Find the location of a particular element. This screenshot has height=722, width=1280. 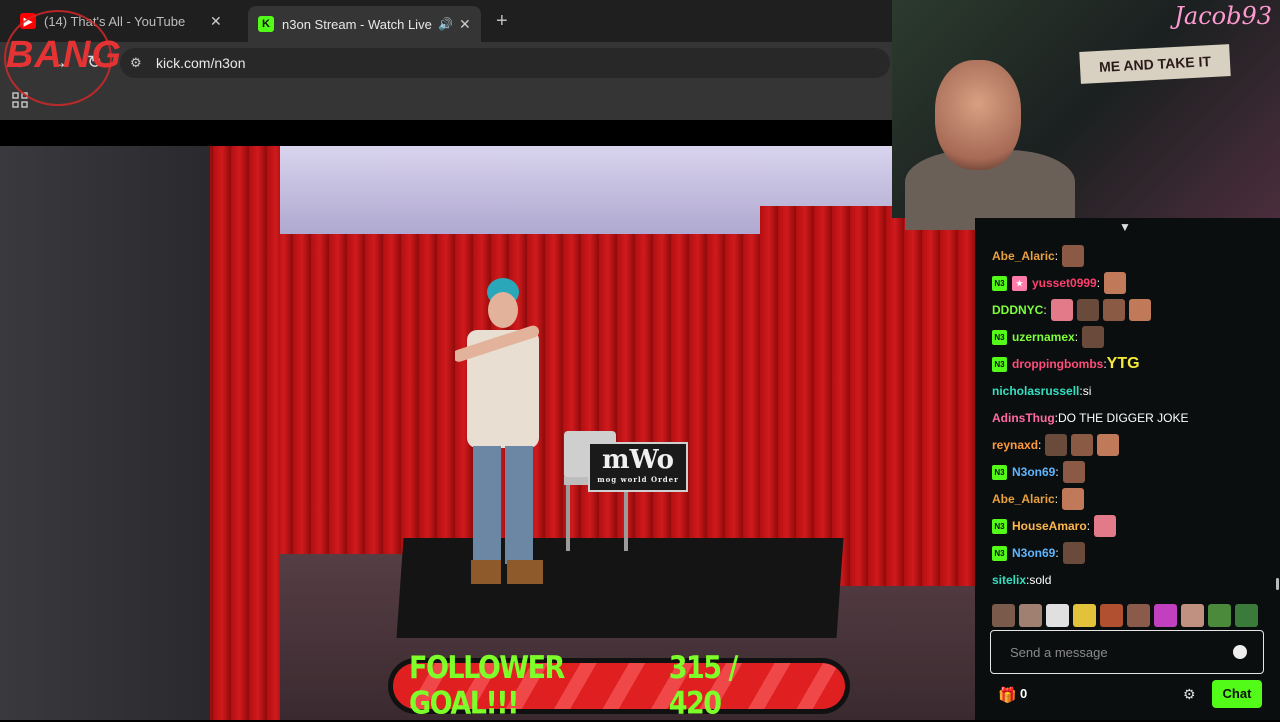

tab-kick: K n3on Stream - Watch Live o 🔊 ✕ is located at coordinates (364, 24).